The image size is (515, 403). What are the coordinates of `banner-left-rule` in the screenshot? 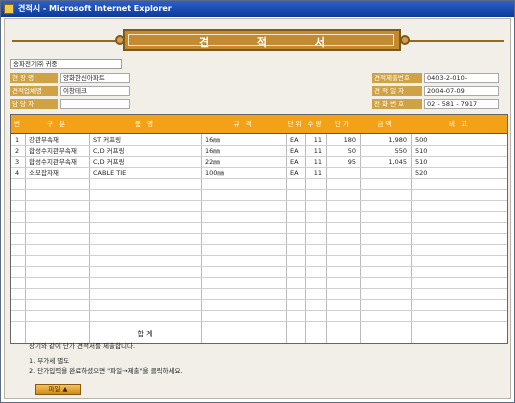 It's located at (67, 41).